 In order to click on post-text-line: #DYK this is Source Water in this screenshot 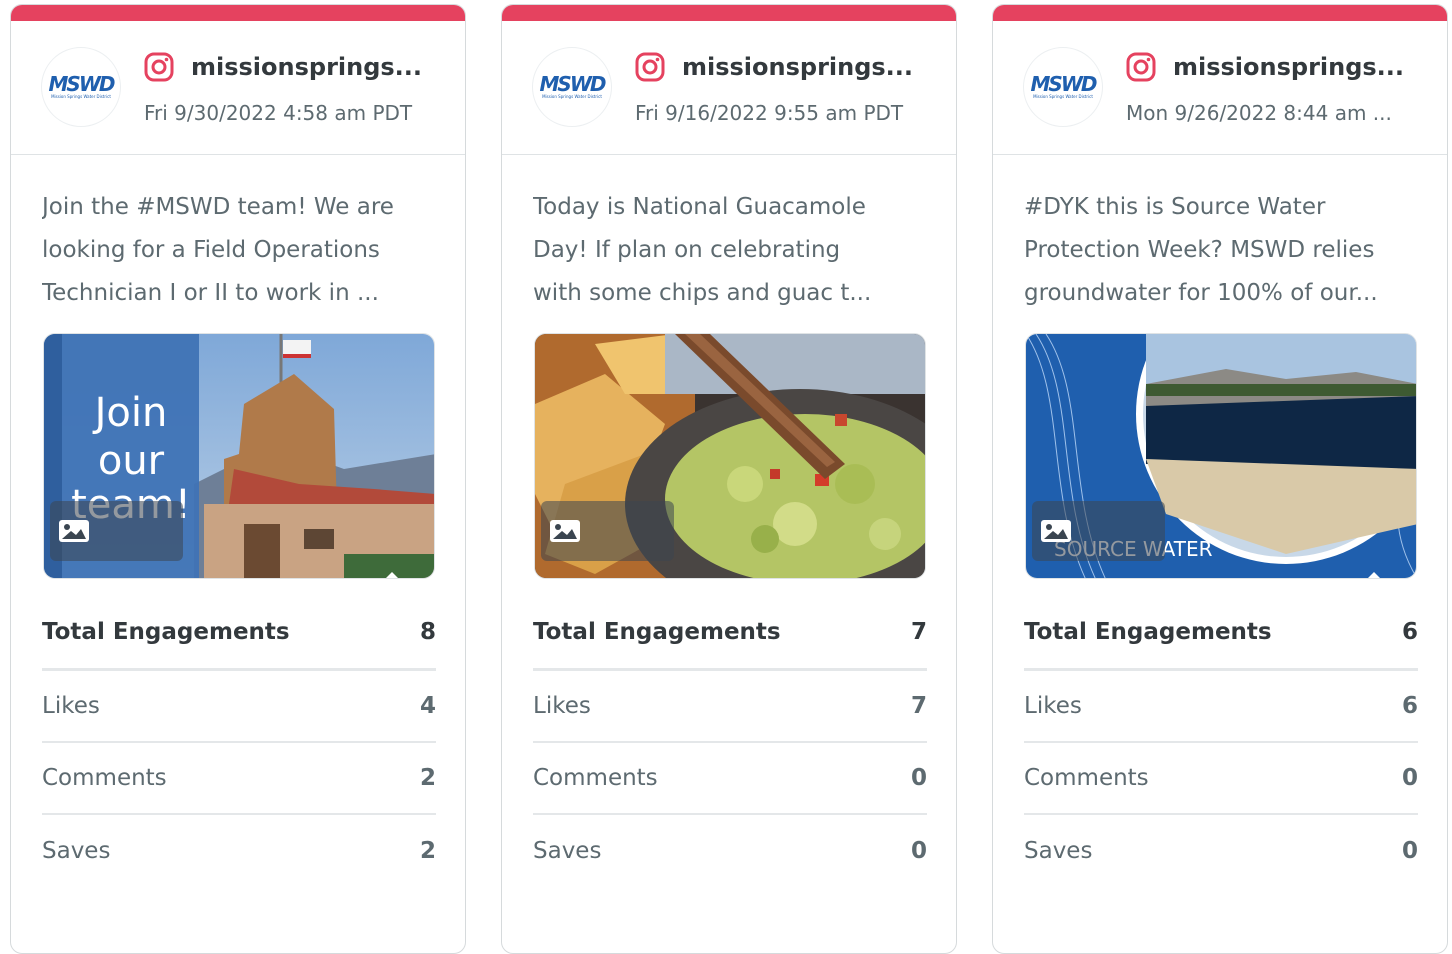, I will do `click(1175, 207)`.